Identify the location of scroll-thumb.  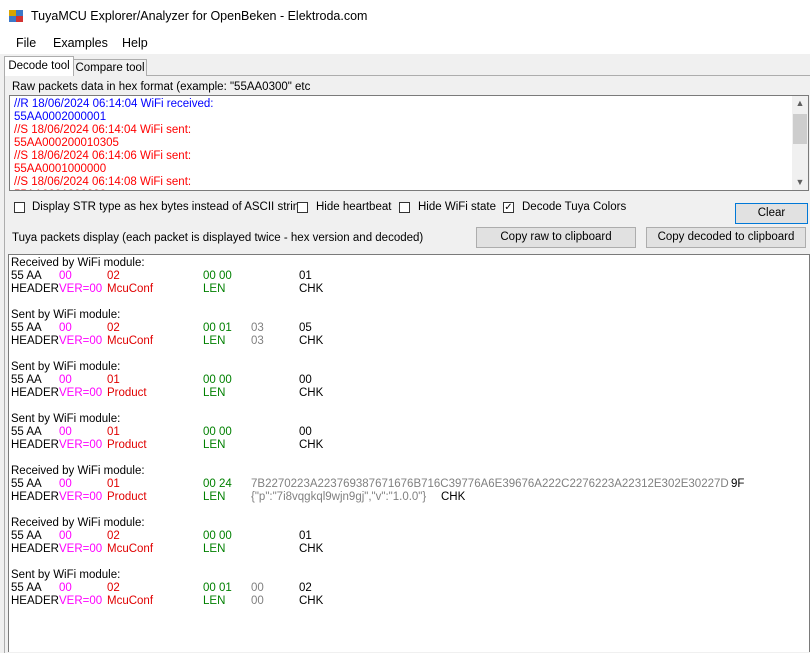
(800, 129).